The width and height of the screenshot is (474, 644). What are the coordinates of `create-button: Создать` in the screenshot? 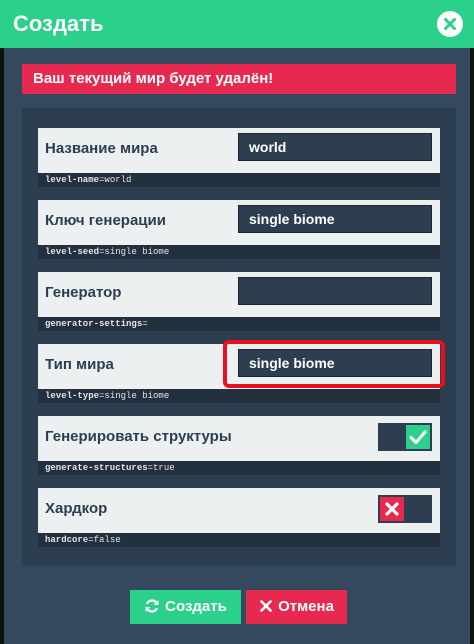 It's located at (185, 607).